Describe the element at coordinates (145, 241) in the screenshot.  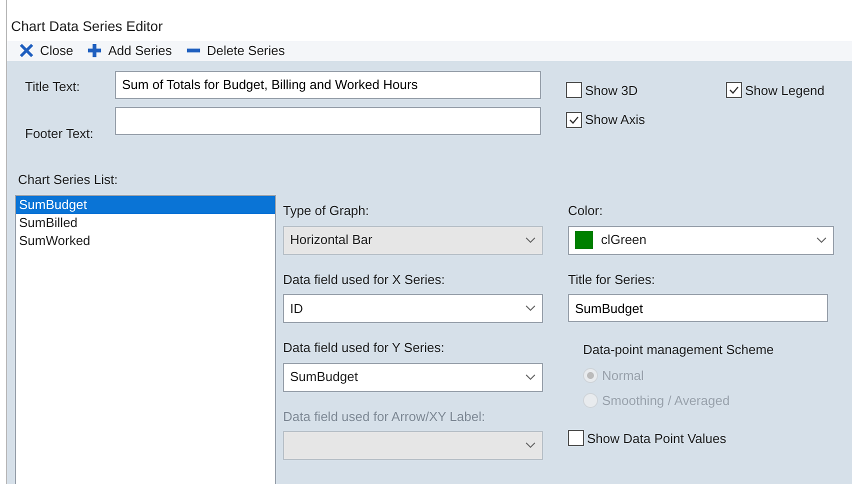
I see `list-item: SumWorked` at that location.